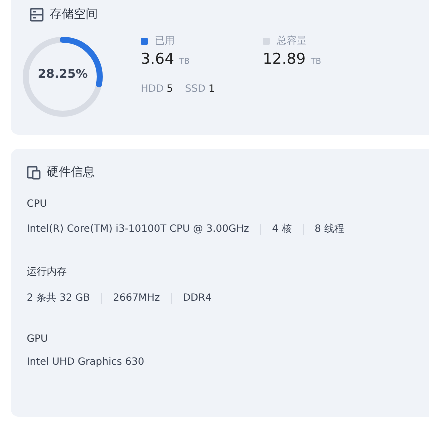 Image resolution: width=429 pixels, height=421 pixels. Describe the element at coordinates (74, 14) in the screenshot. I see `card-title: 存储空间` at that location.